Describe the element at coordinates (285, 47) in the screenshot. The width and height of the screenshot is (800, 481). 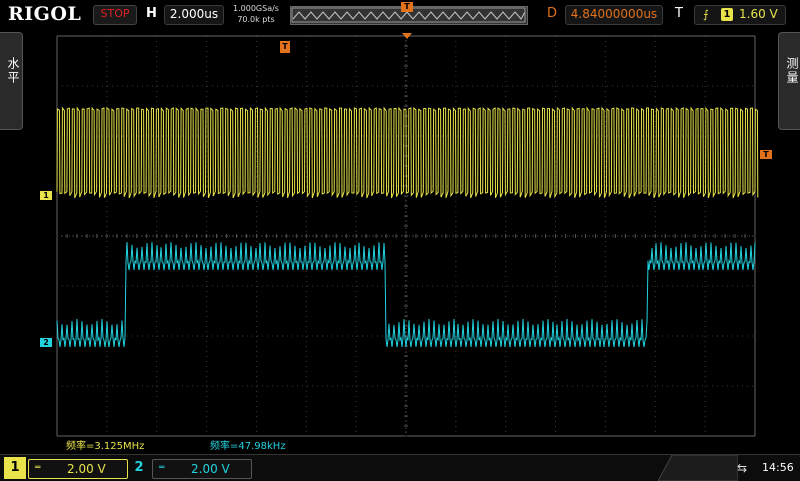
I see `trigger-position-marker: T` at that location.